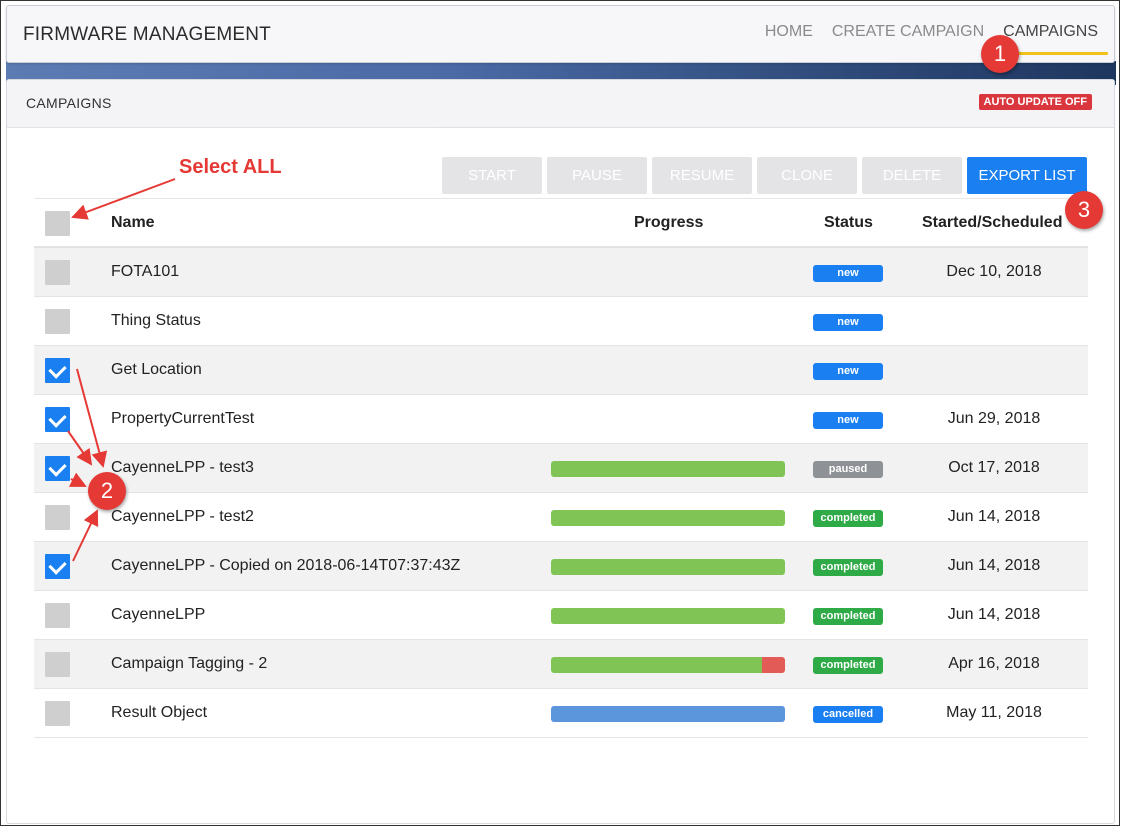 The height and width of the screenshot is (829, 1122). What do you see at coordinates (994, 712) in the screenshot?
I see `started-date: May 11, 2018` at bounding box center [994, 712].